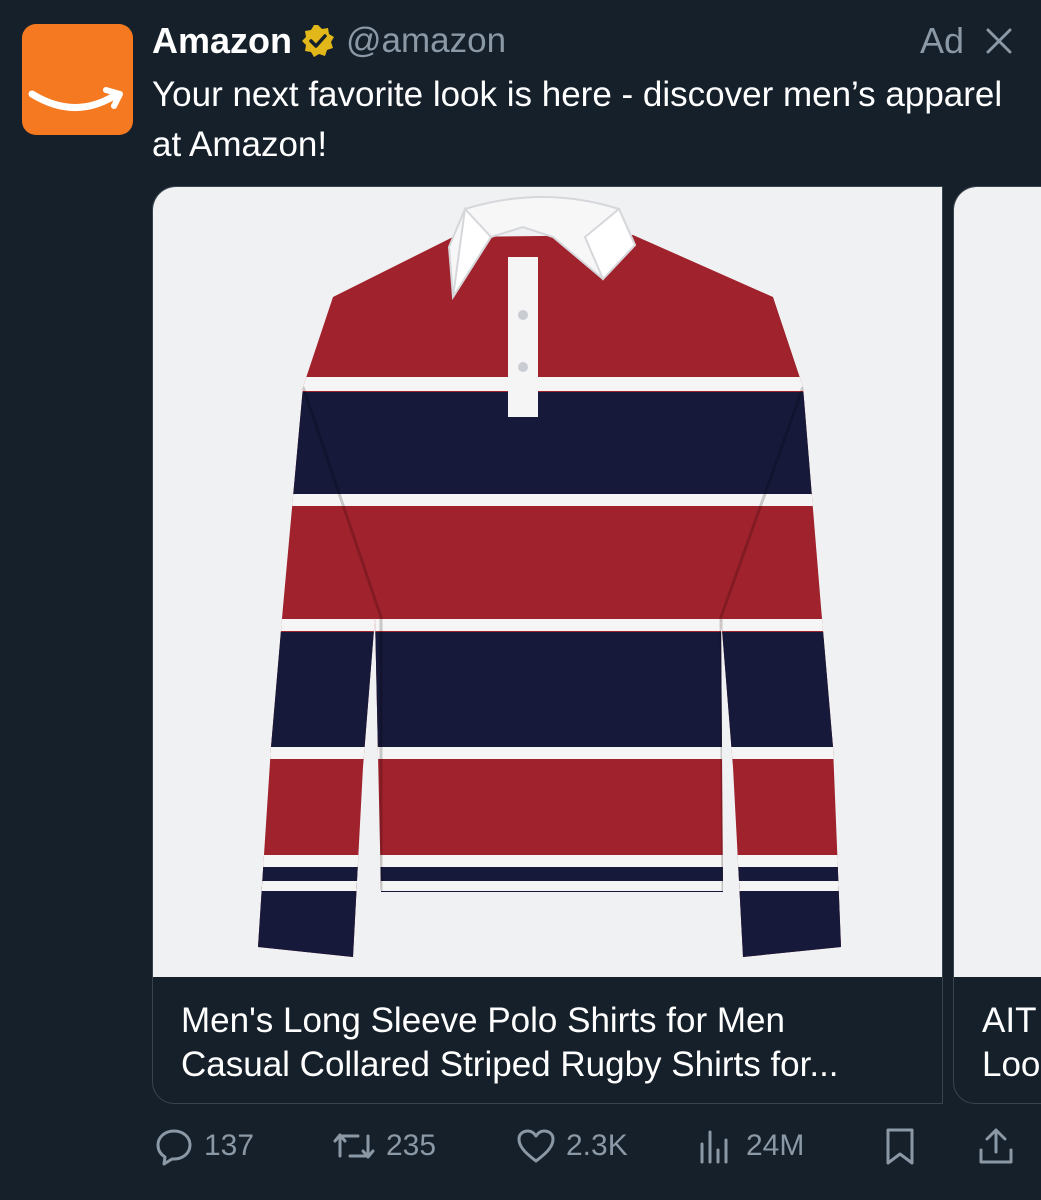 The image size is (1041, 1200). I want to click on ad-label: Ad, so click(942, 40).